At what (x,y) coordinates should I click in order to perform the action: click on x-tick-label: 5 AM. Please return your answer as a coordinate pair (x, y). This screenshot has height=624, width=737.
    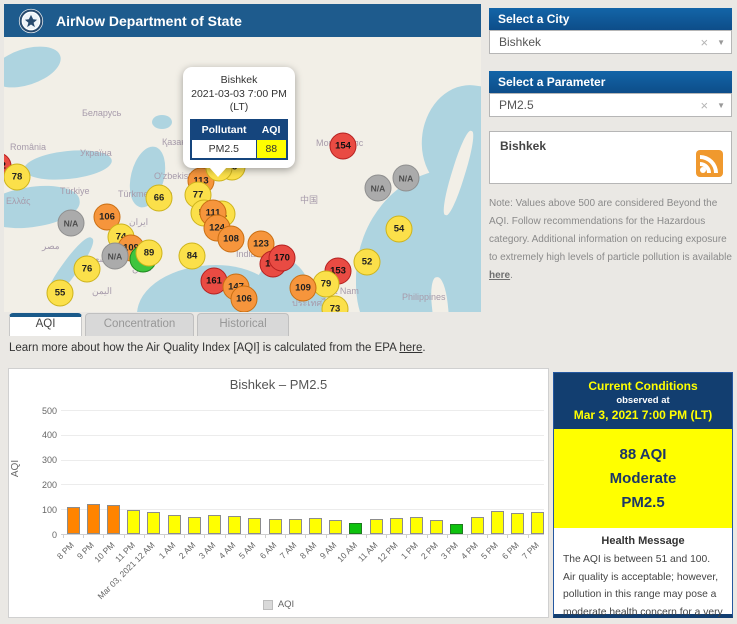
    Looking at the image, I should click on (247, 550).